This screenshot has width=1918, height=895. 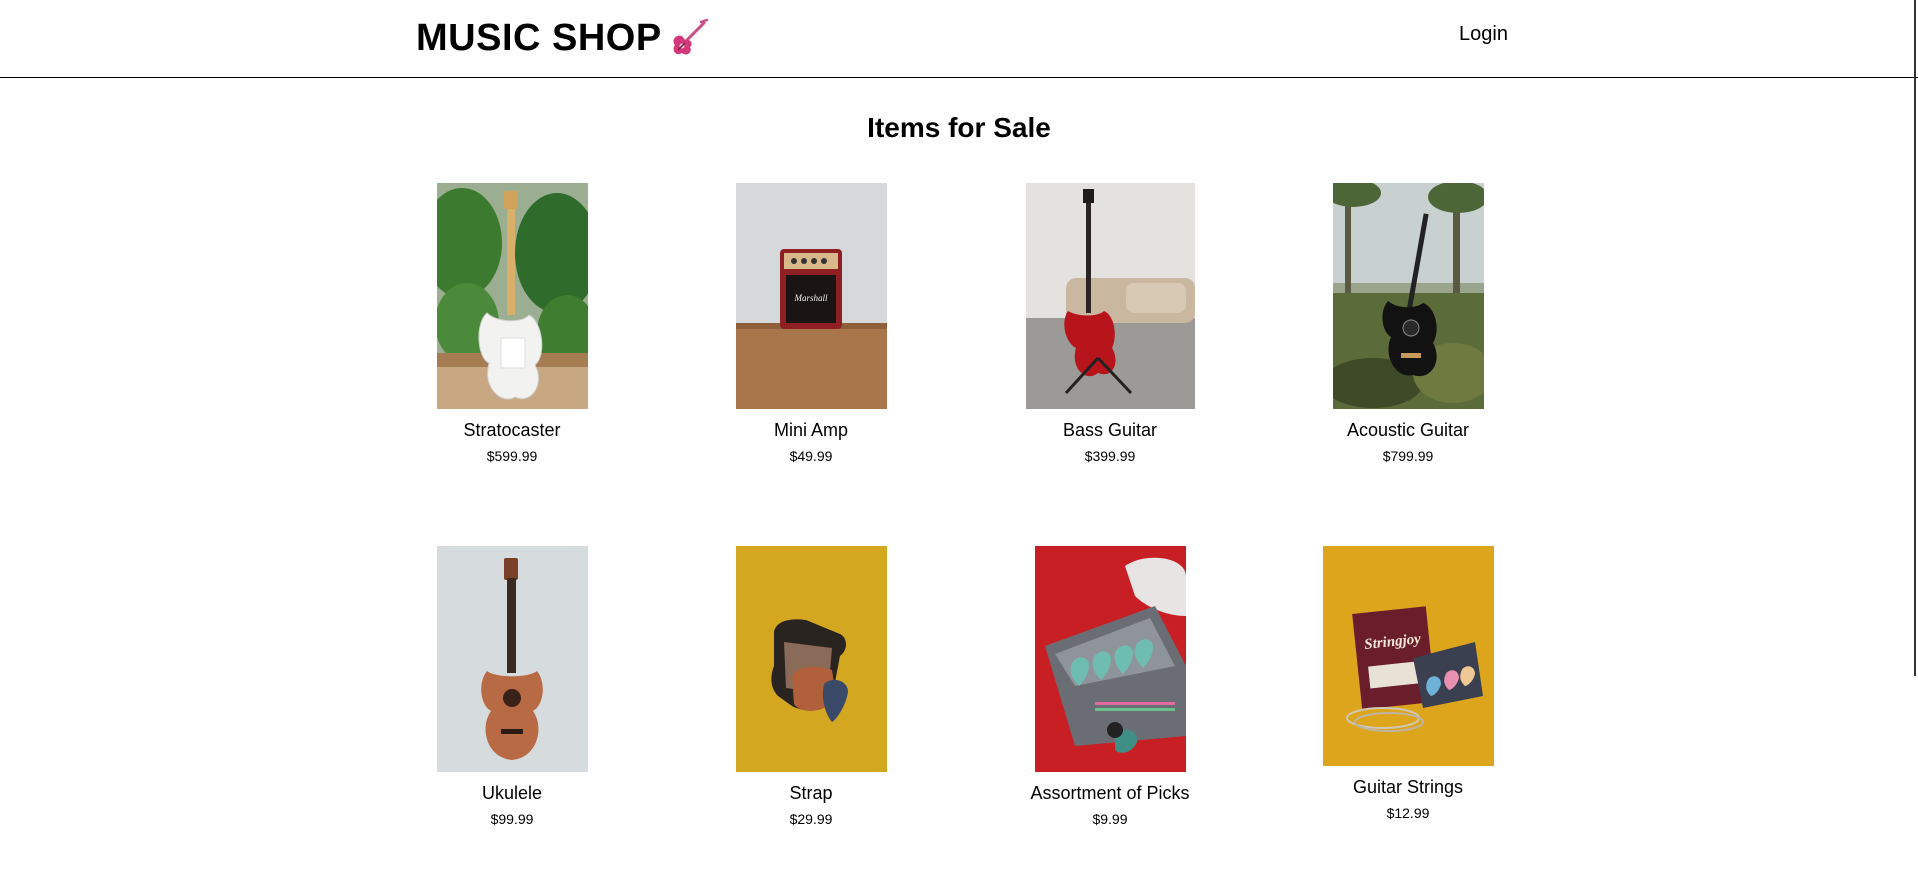 I want to click on electric-guitar-icon, so click(x=690, y=36).